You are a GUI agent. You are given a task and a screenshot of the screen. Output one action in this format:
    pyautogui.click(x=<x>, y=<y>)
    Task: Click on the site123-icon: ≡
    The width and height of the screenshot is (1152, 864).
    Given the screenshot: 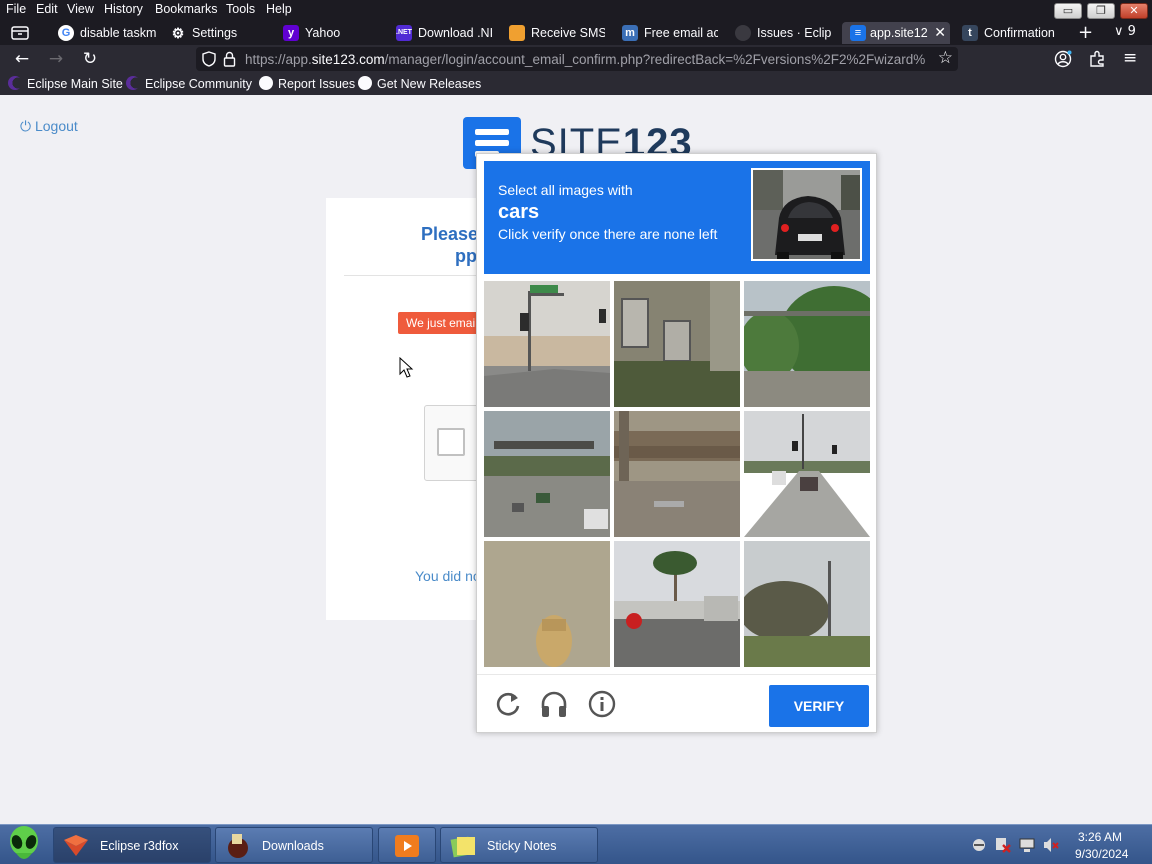 What is the action you would take?
    pyautogui.click(x=858, y=33)
    